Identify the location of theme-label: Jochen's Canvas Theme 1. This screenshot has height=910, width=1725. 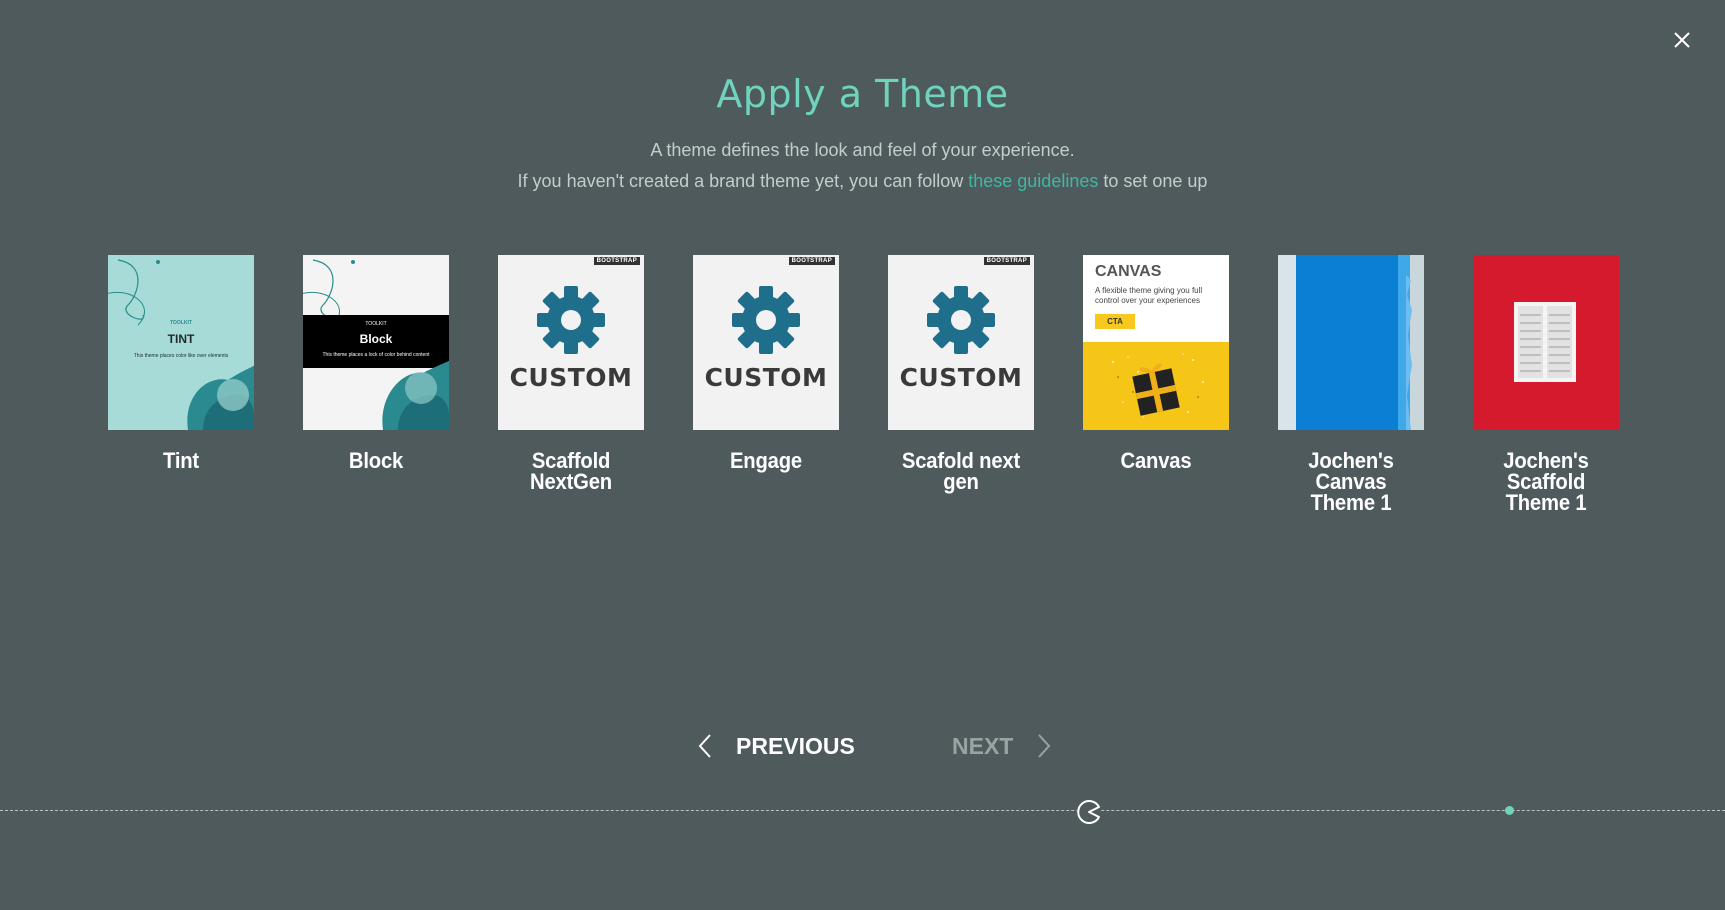
(1351, 481).